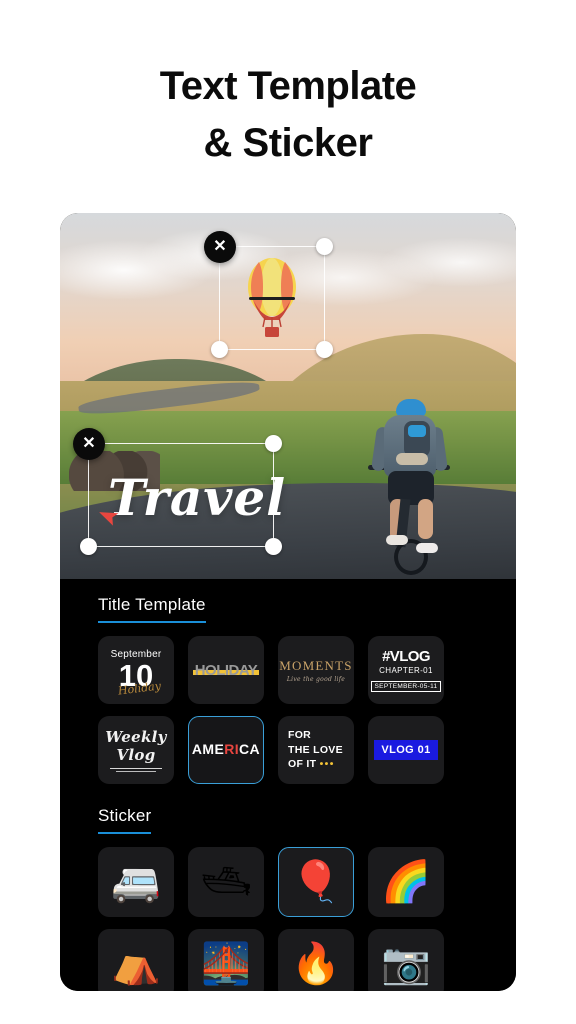  Describe the element at coordinates (136, 964) in the screenshot. I see `tent-icon: ⛺` at that location.